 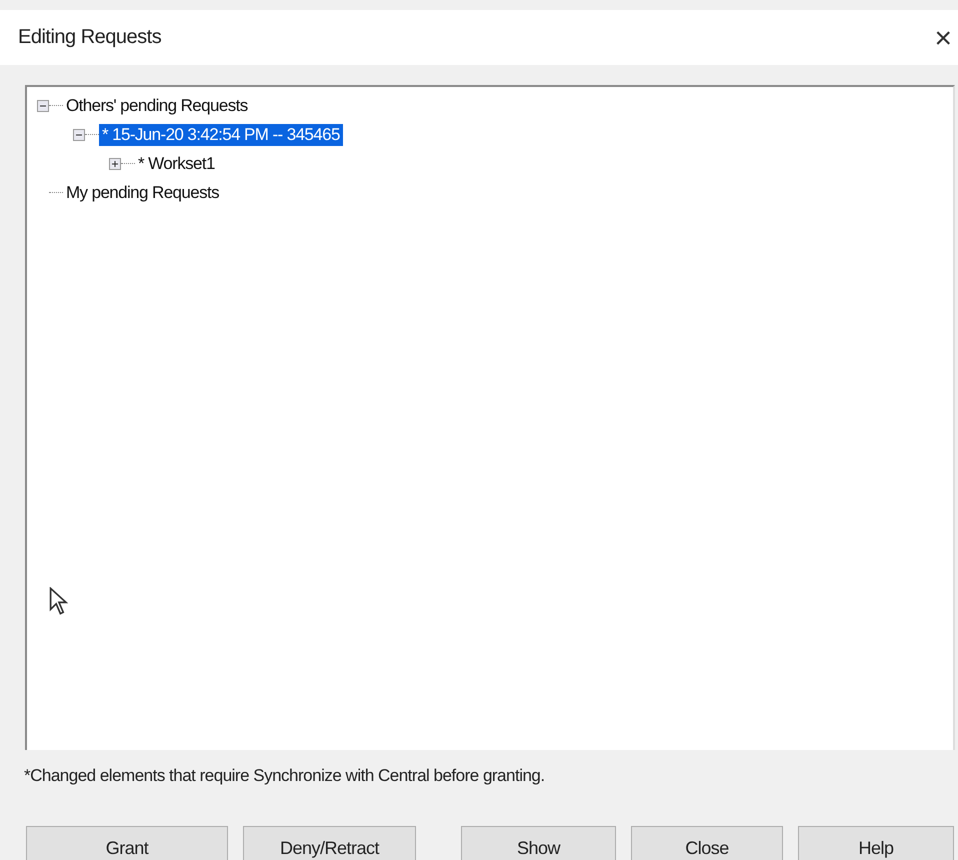 What do you see at coordinates (157, 105) in the screenshot?
I see `tree-item: Others' pending Requests` at bounding box center [157, 105].